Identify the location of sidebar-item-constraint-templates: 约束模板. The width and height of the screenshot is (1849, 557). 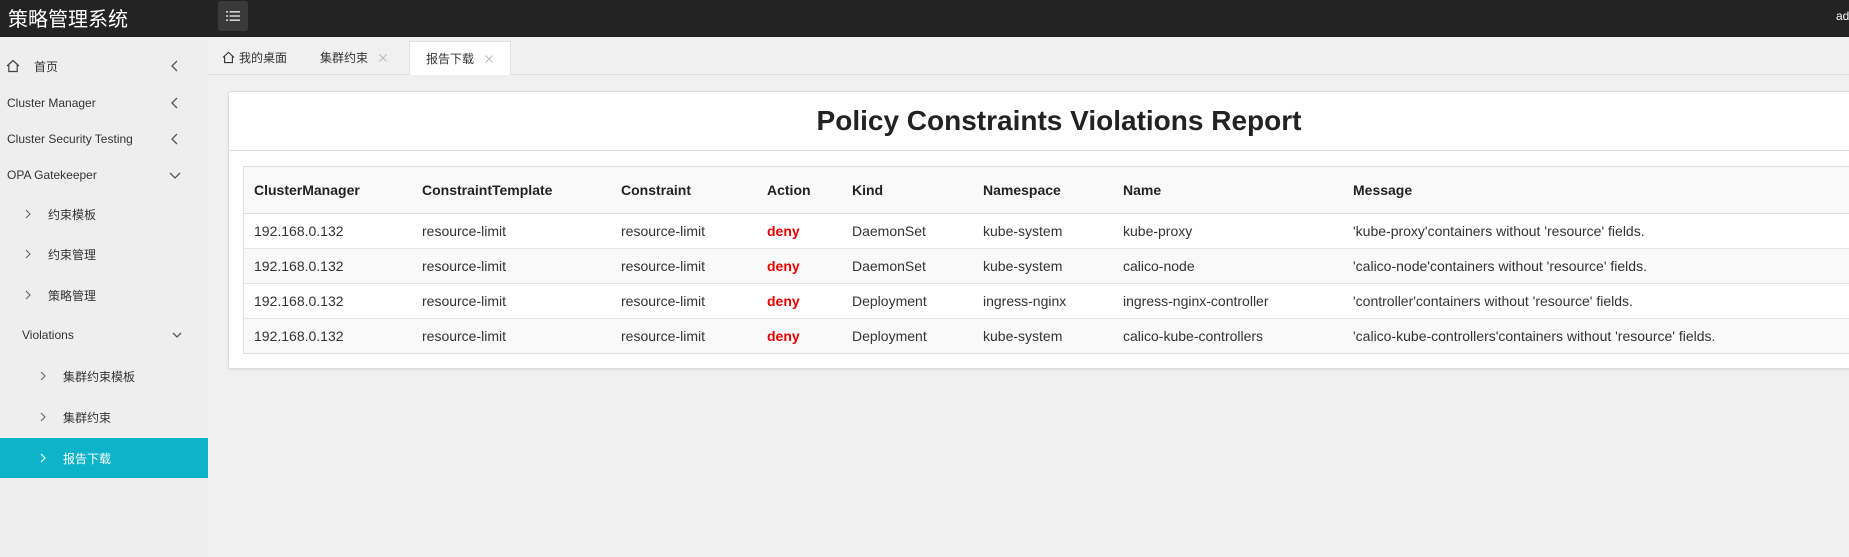
(104, 214).